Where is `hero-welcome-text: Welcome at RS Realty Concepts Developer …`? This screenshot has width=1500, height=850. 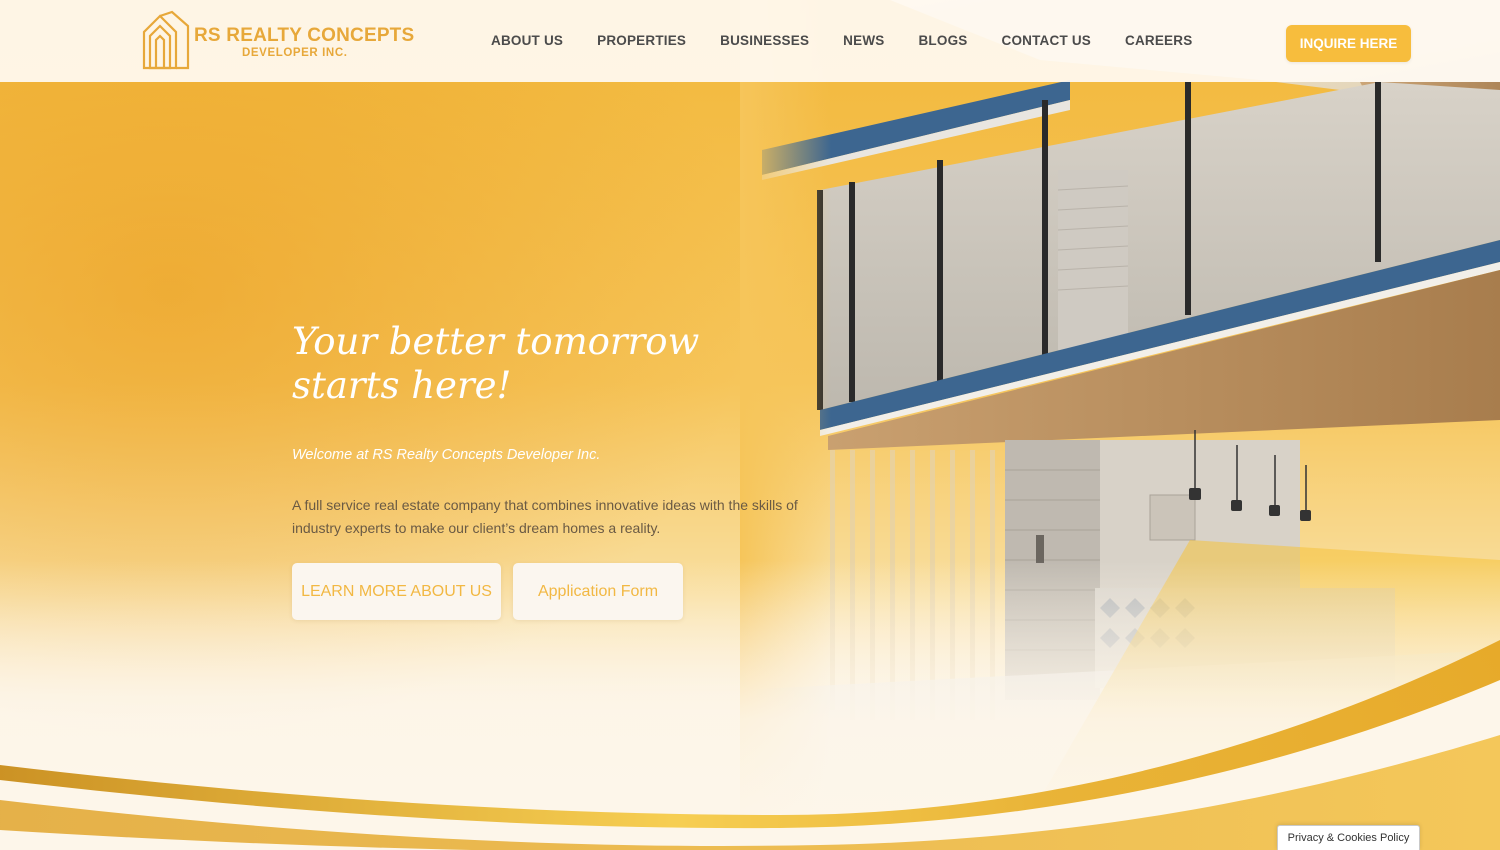
hero-welcome-text: Welcome at RS Realty Concepts Developer … is located at coordinates (446, 455).